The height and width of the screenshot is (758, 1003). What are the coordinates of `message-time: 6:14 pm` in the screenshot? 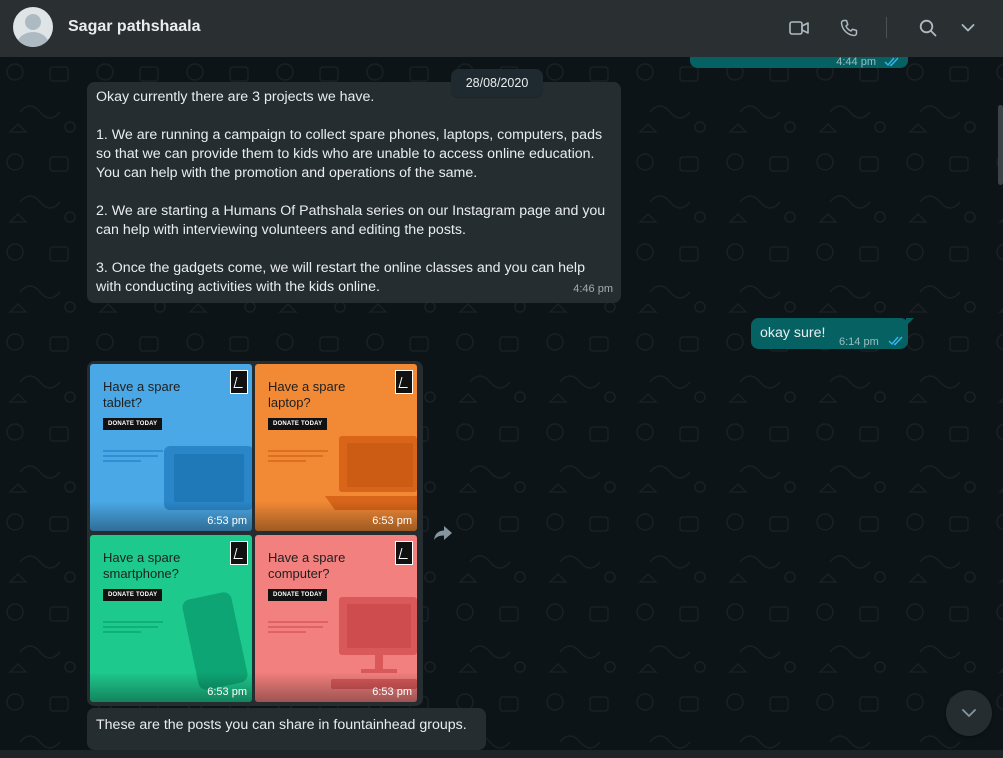 It's located at (859, 342).